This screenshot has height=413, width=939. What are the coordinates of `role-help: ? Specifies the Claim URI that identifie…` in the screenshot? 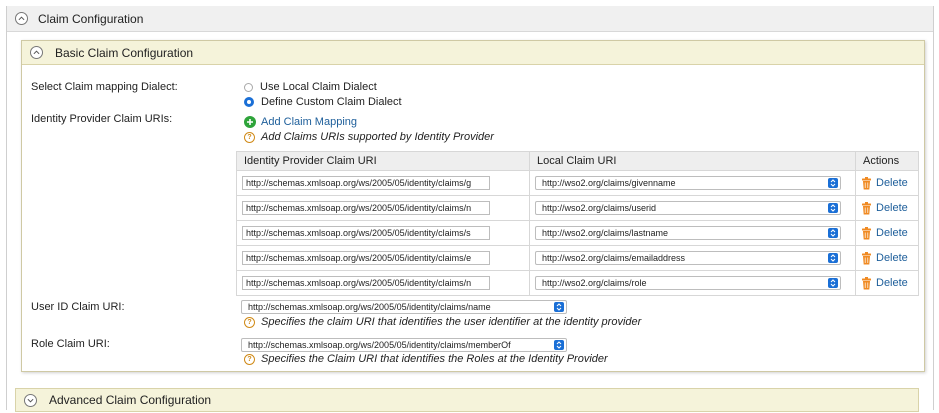 It's located at (426, 359).